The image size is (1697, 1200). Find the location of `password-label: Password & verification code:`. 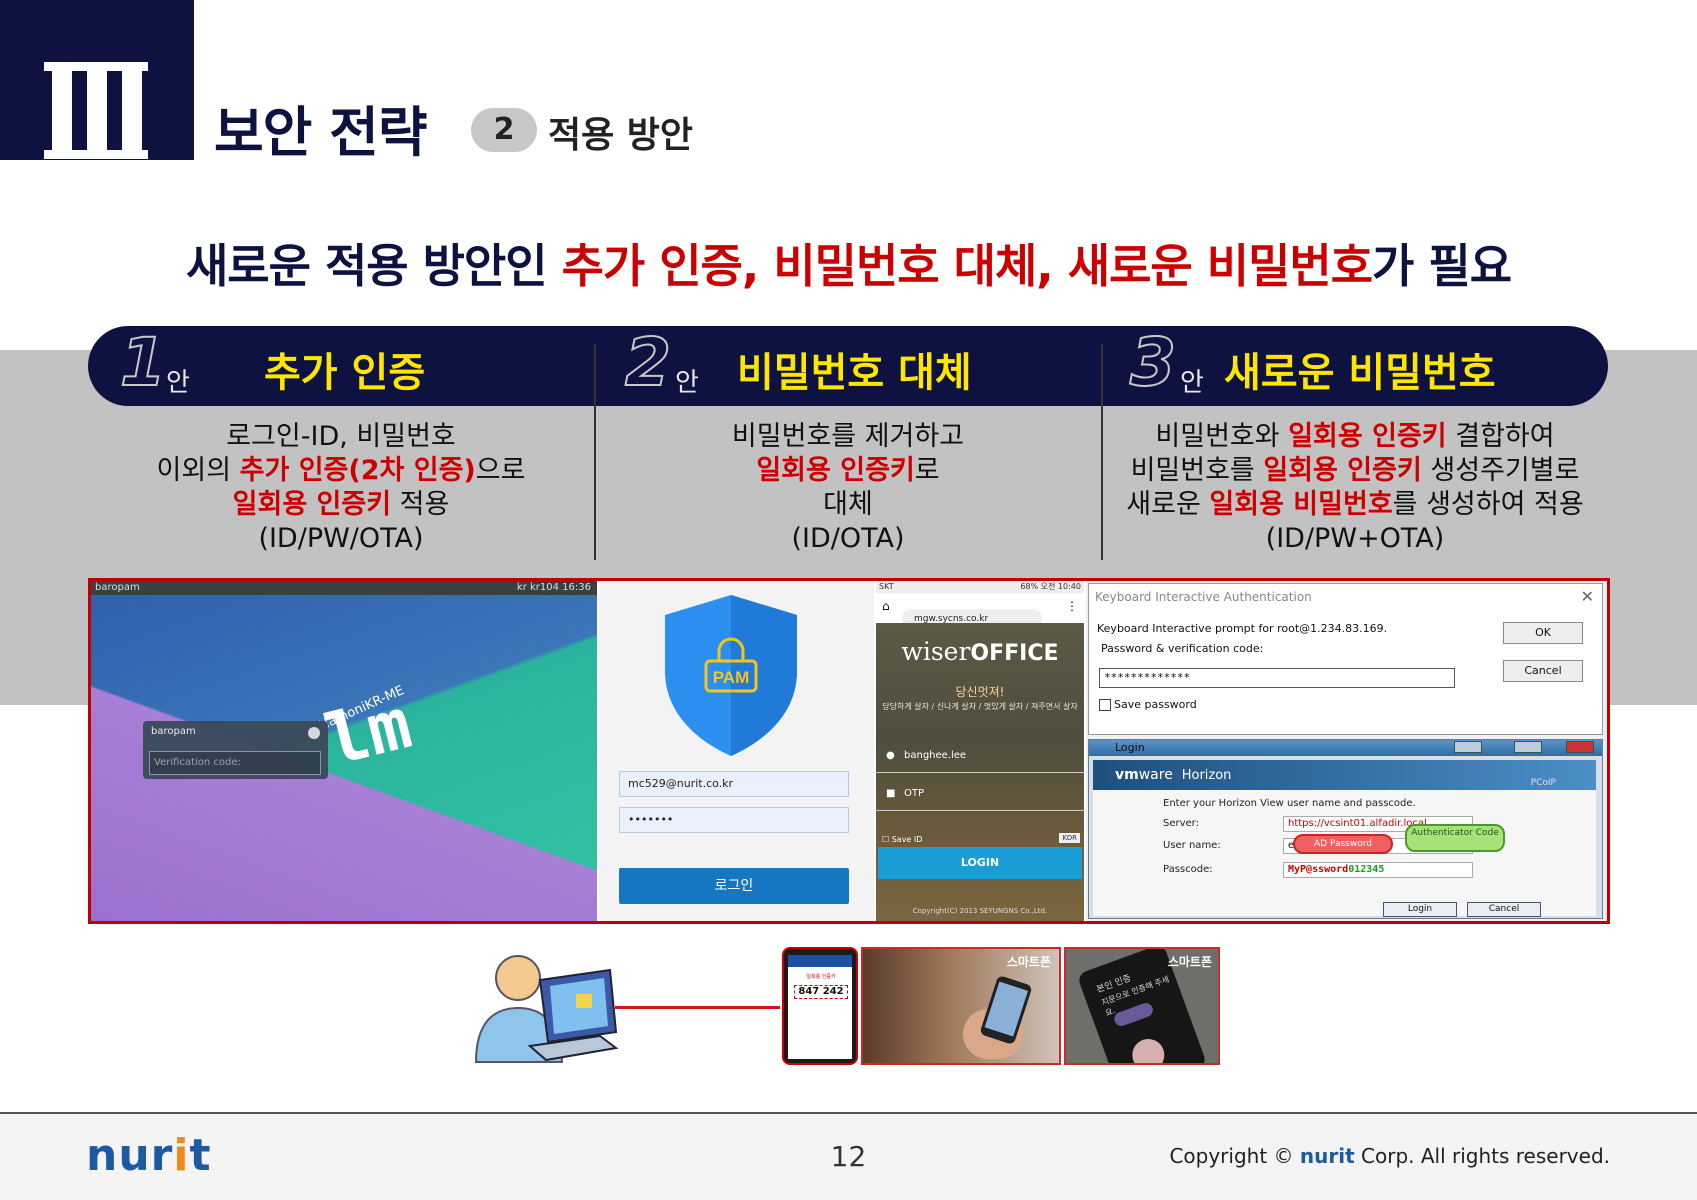

password-label: Password & verification code: is located at coordinates (1182, 648).